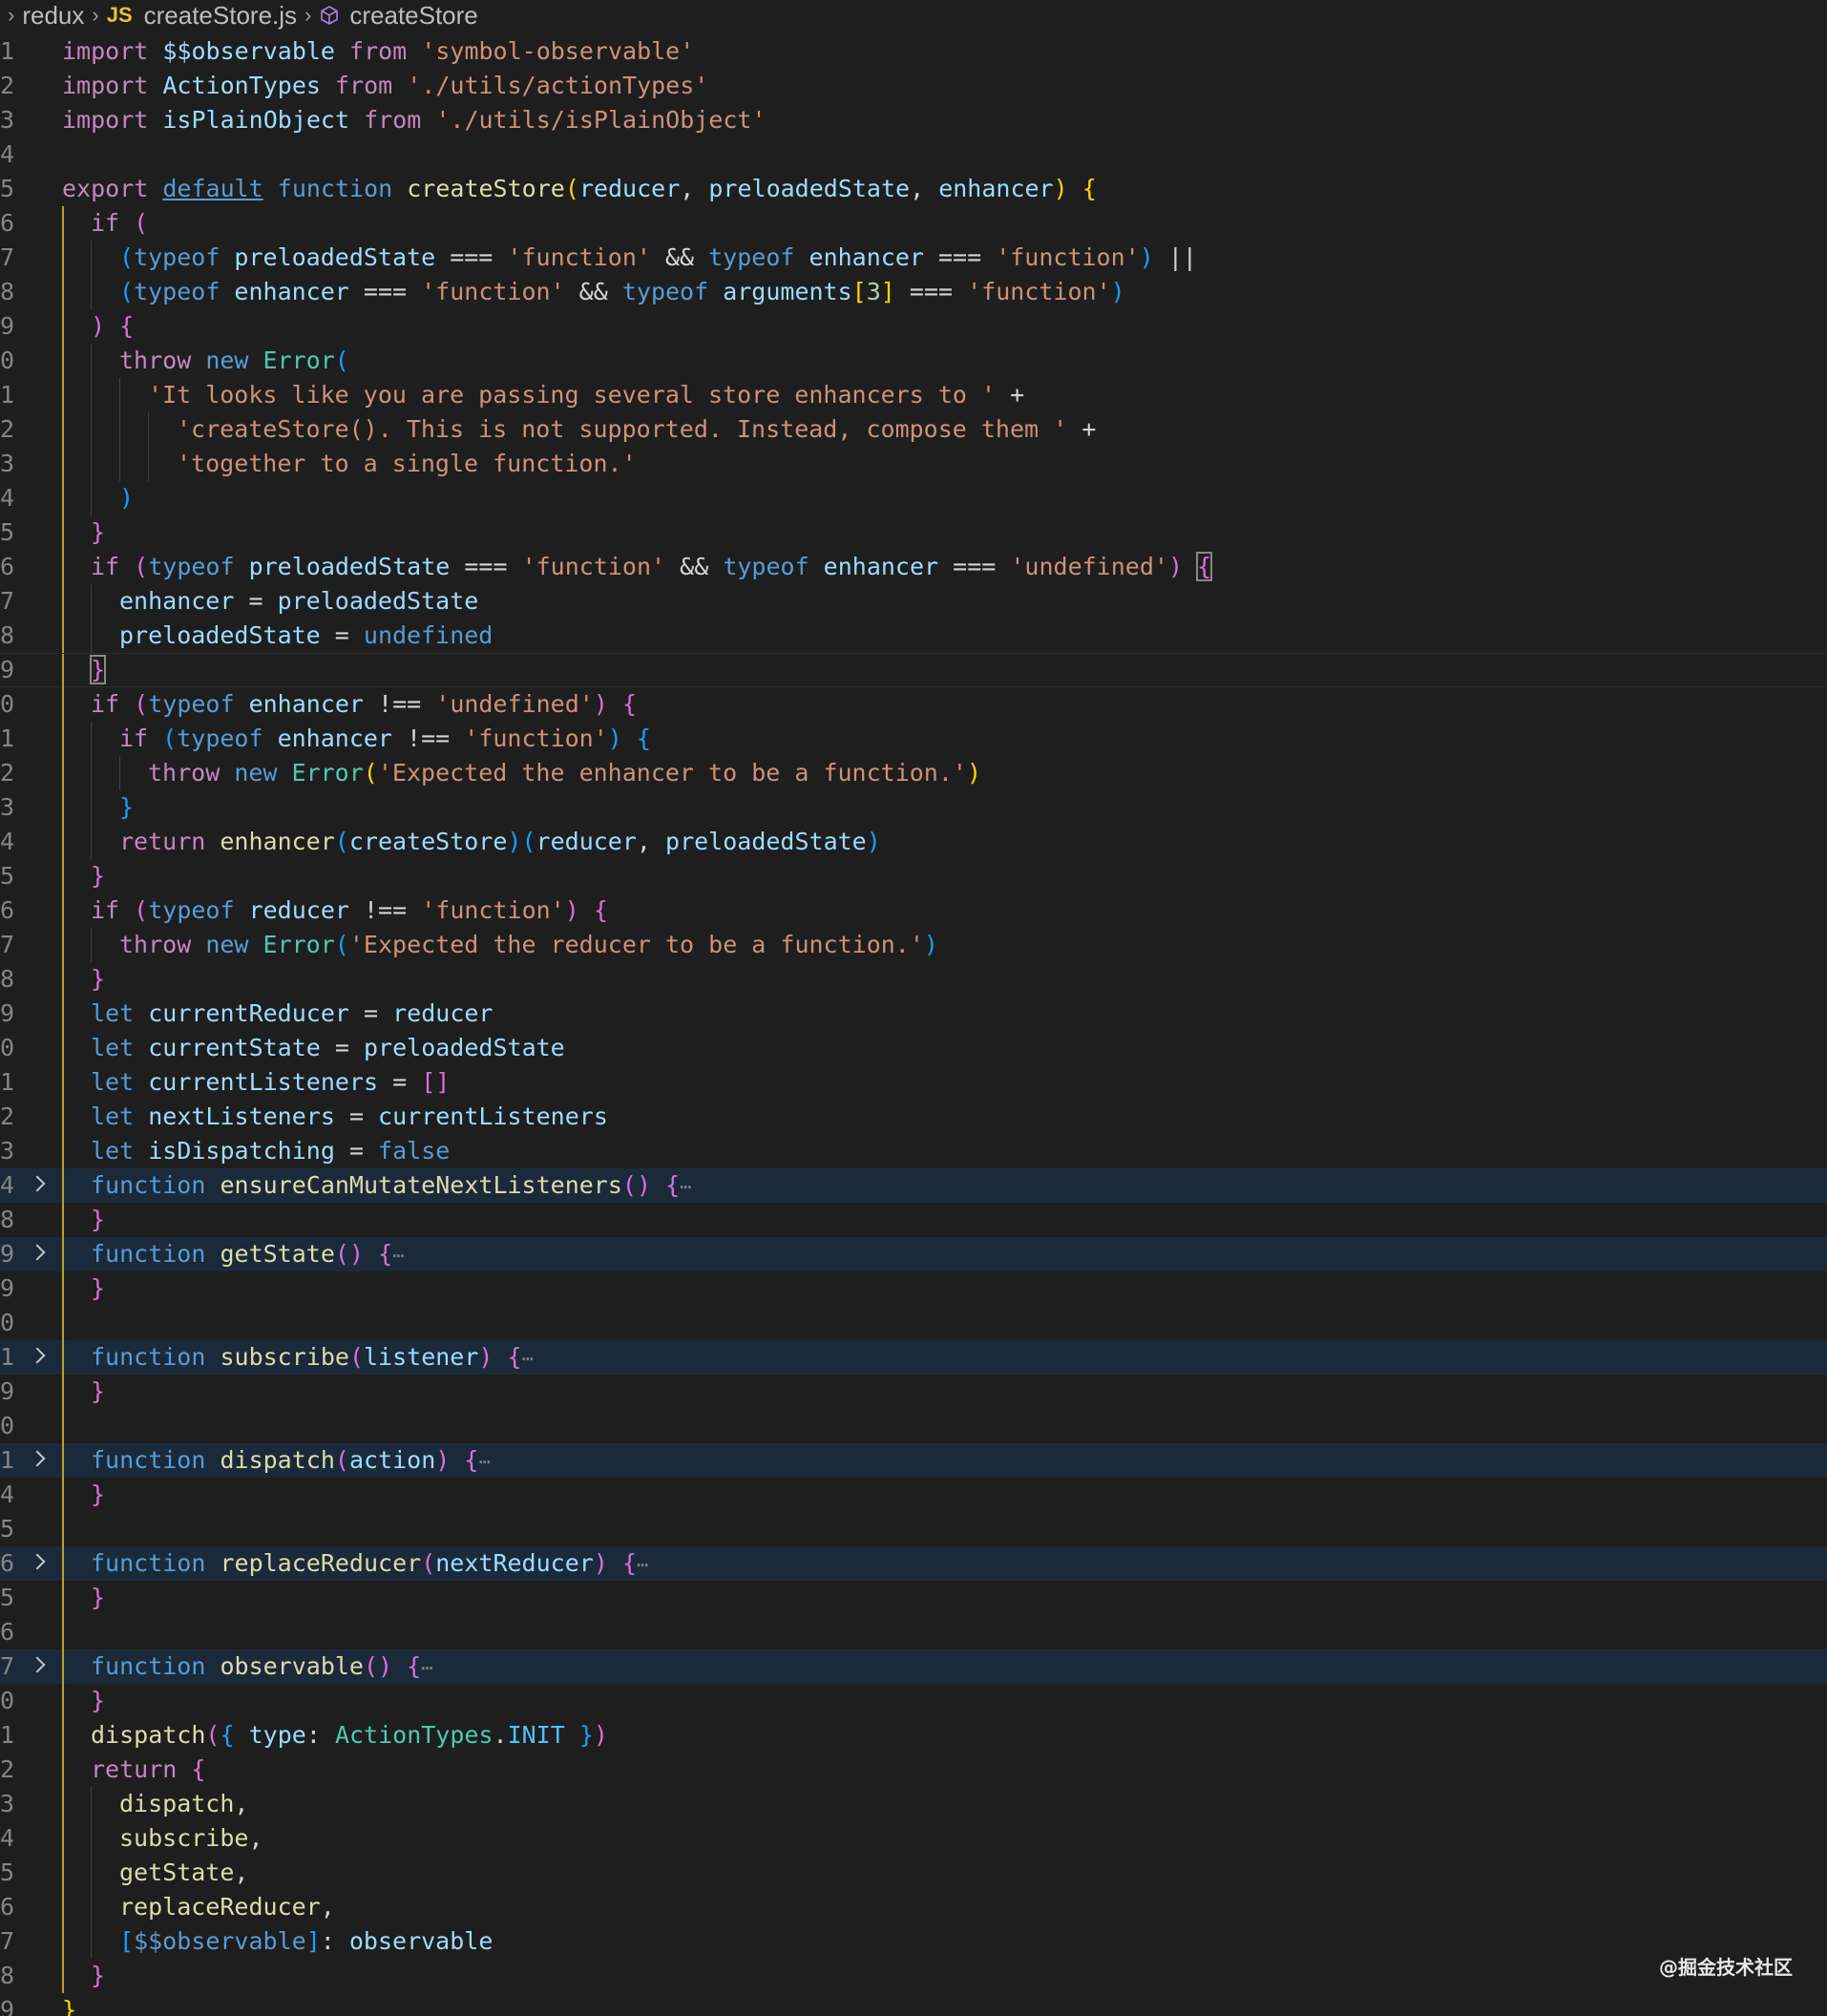 This screenshot has height=2016, width=1827. What do you see at coordinates (913, 154) in the screenshot?
I see `code-line: 4` at bounding box center [913, 154].